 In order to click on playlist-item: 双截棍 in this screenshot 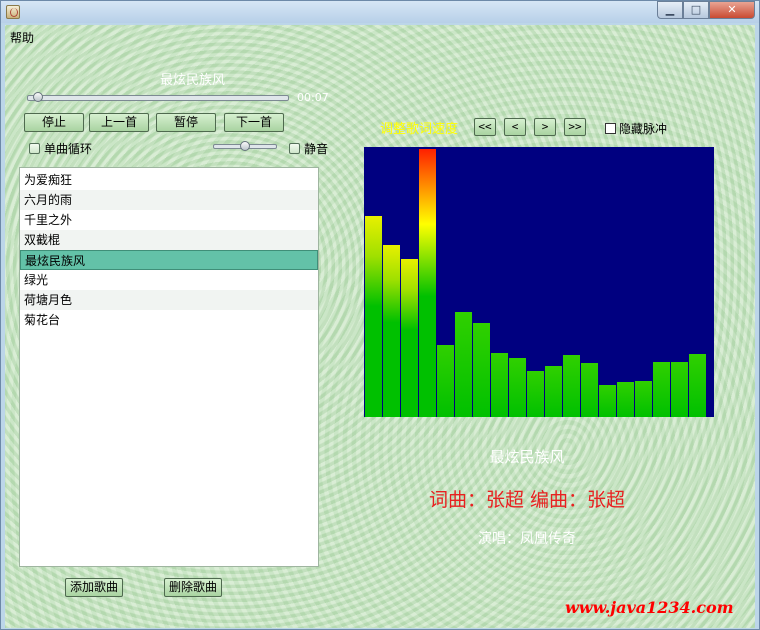, I will do `click(169, 240)`.